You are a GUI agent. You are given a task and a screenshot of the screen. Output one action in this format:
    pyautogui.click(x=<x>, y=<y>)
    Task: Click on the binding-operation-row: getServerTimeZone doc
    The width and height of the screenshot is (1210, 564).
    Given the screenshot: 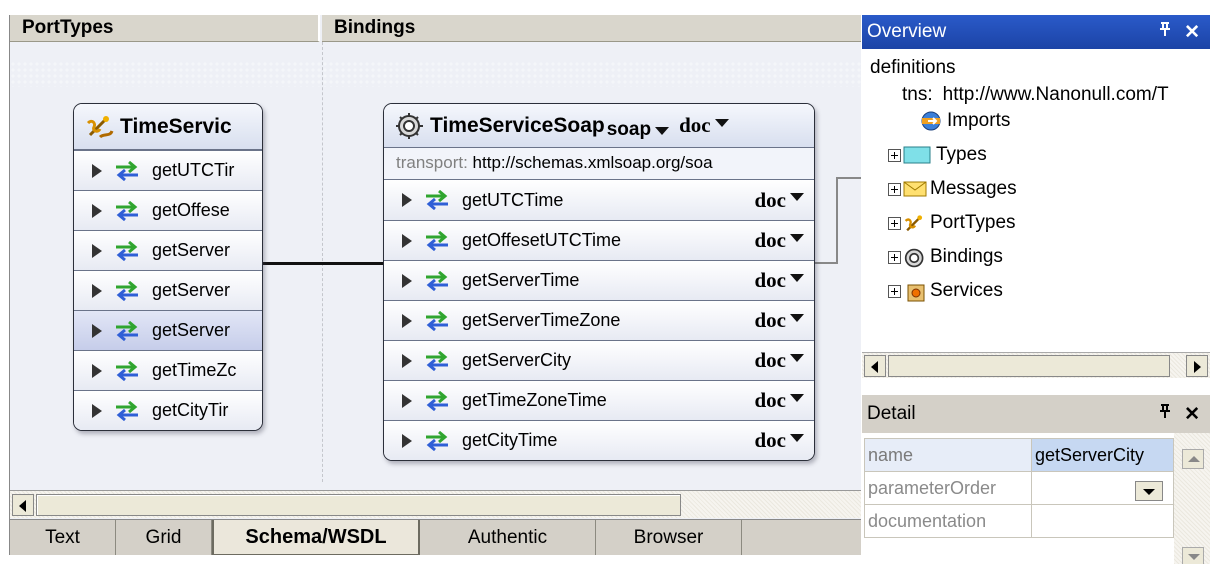 What is the action you would take?
    pyautogui.click(x=599, y=320)
    